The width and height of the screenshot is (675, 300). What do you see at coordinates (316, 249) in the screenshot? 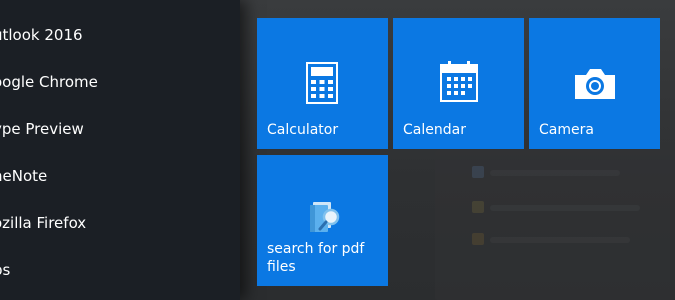
I see `tile-label-line-1: search for pdf` at bounding box center [316, 249].